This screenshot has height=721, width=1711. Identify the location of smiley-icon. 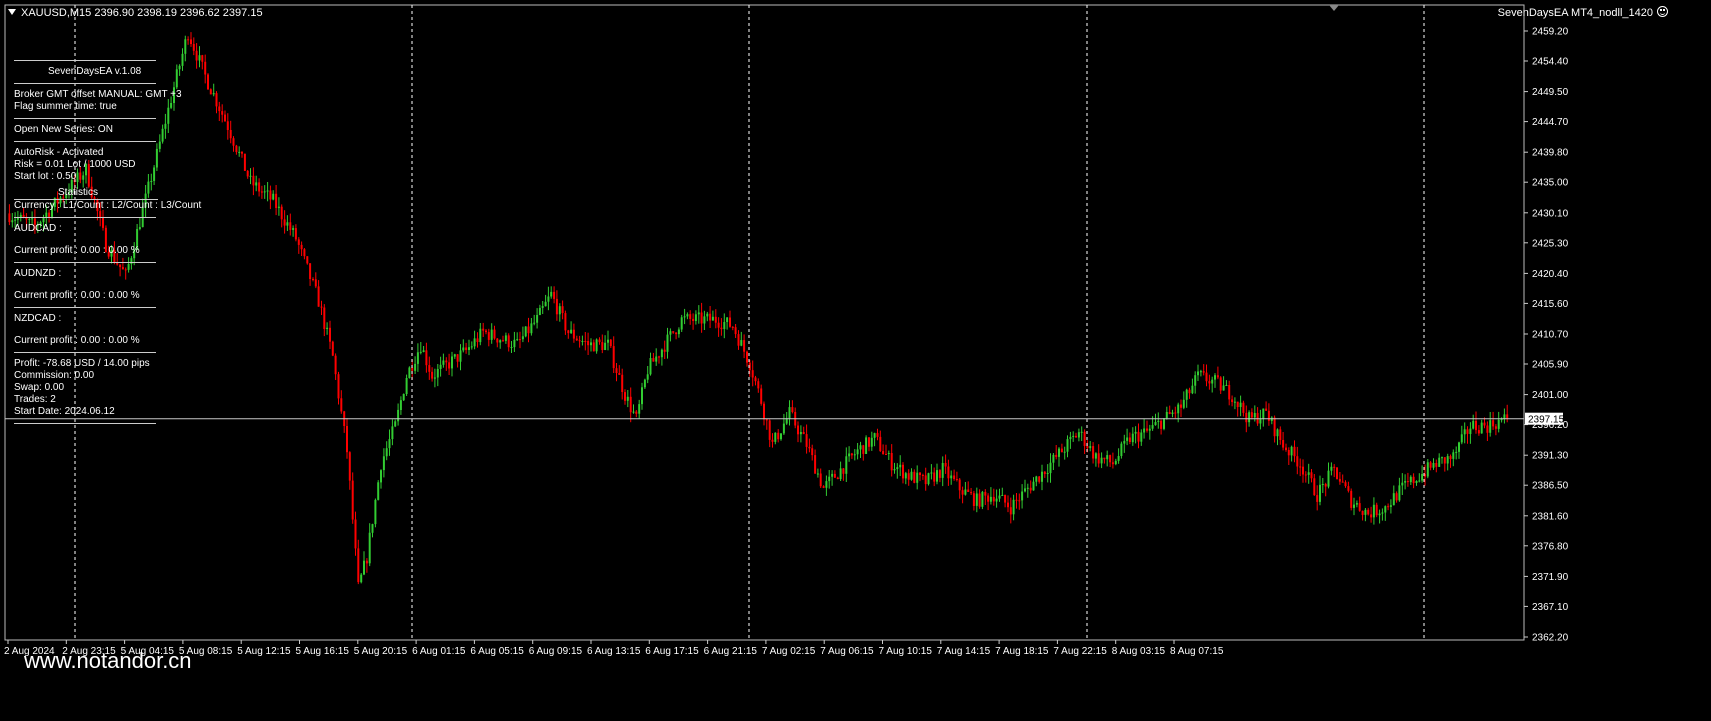
(1662, 11).